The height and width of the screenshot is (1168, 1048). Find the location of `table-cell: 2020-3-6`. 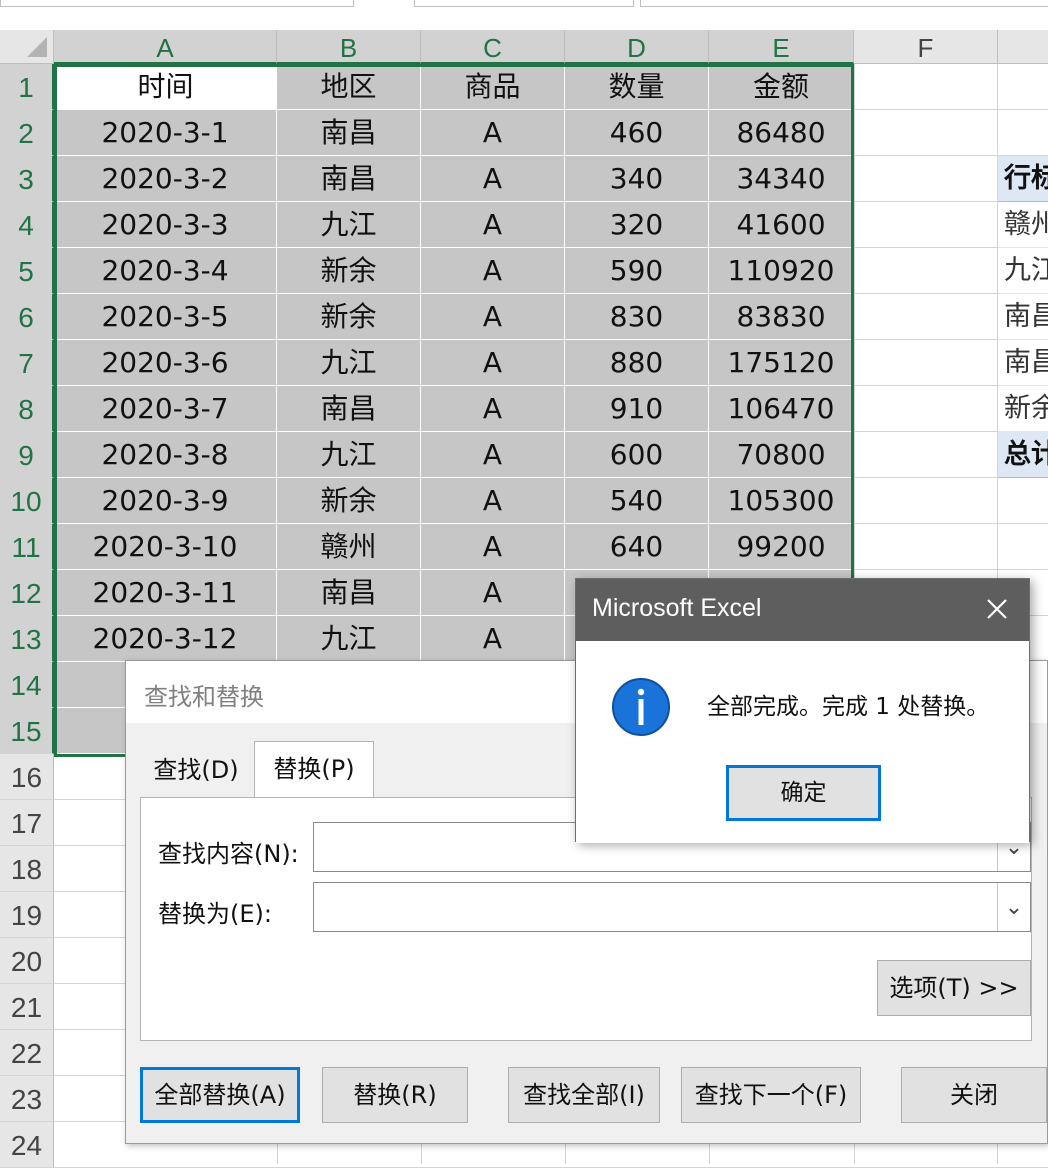

table-cell: 2020-3-6 is located at coordinates (165, 363).